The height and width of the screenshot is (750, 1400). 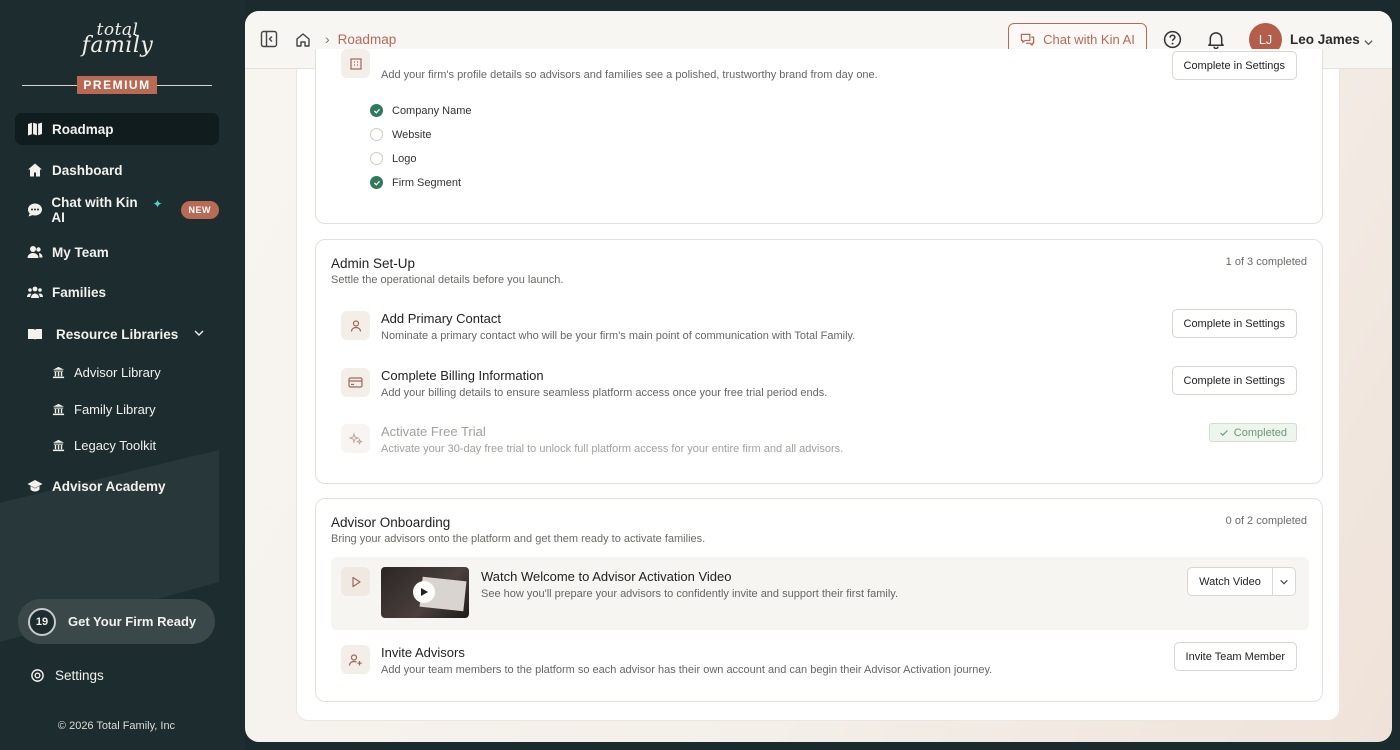 I want to click on completion-count: 0 of 2 completed, so click(x=1266, y=521).